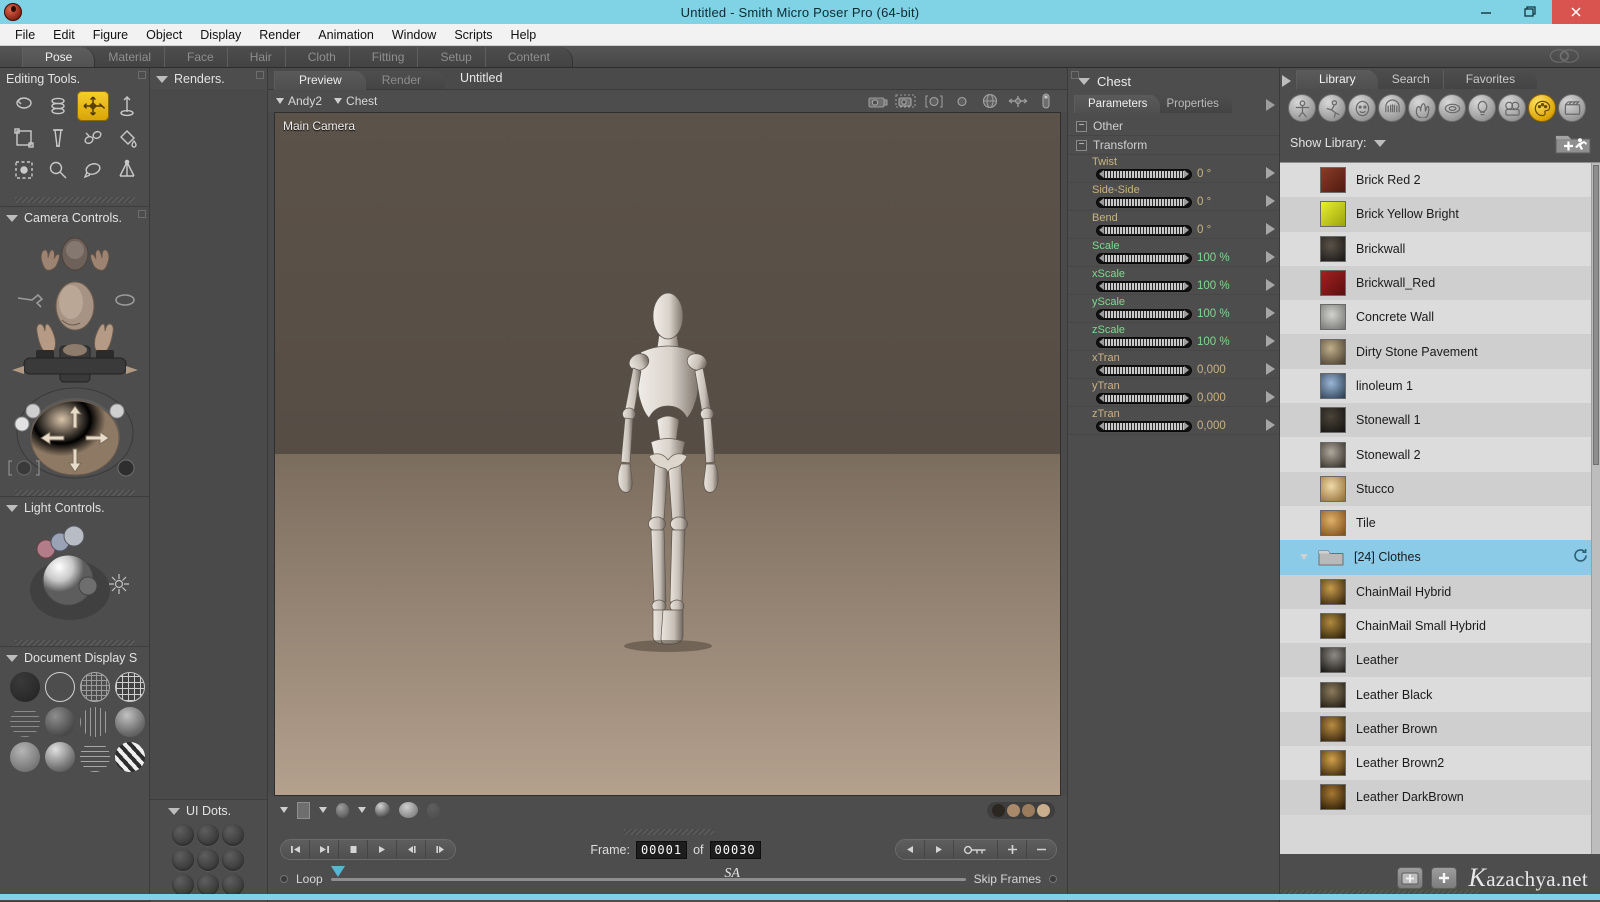 Image resolution: width=1600 pixels, height=902 pixels. What do you see at coordinates (1440, 591) in the screenshot?
I see `library-list-item: ChainMail Hybrid` at bounding box center [1440, 591].